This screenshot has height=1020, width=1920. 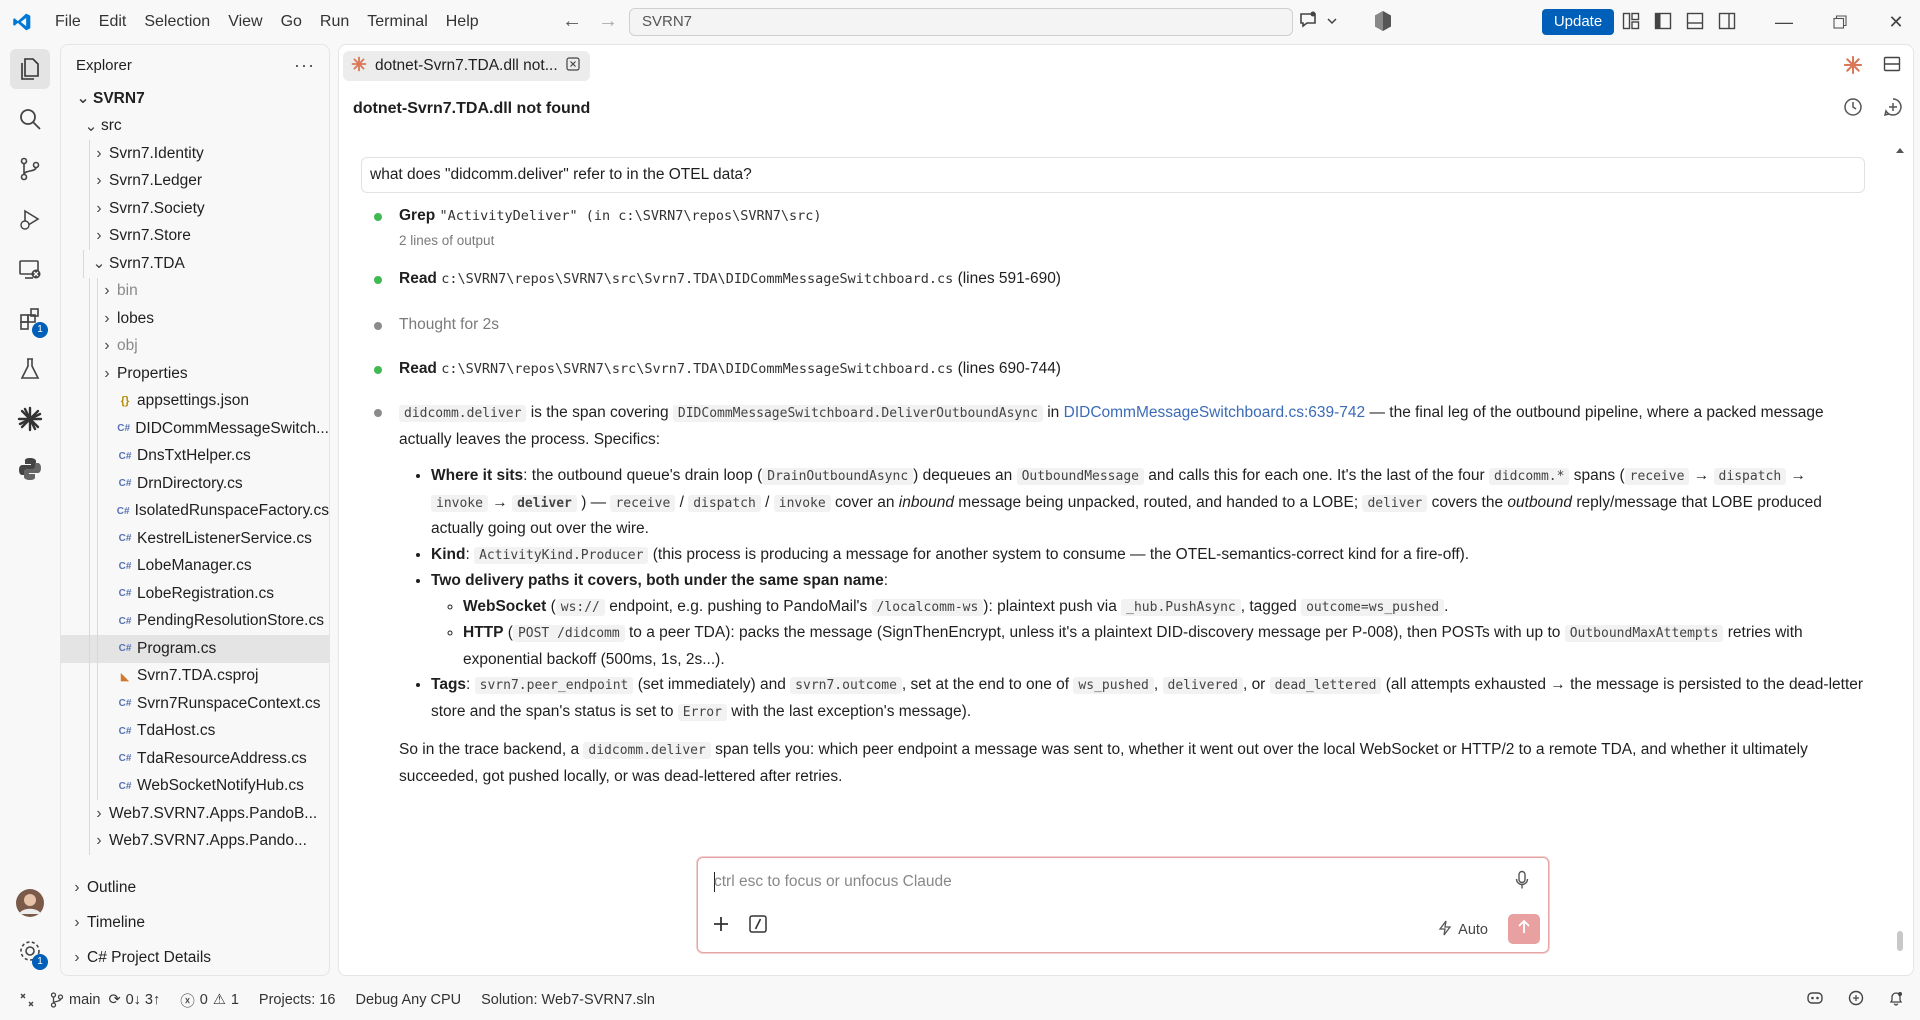 What do you see at coordinates (195, 511) in the screenshot?
I see `tree-file: C# IsolatedRunspaceFactory.cs` at bounding box center [195, 511].